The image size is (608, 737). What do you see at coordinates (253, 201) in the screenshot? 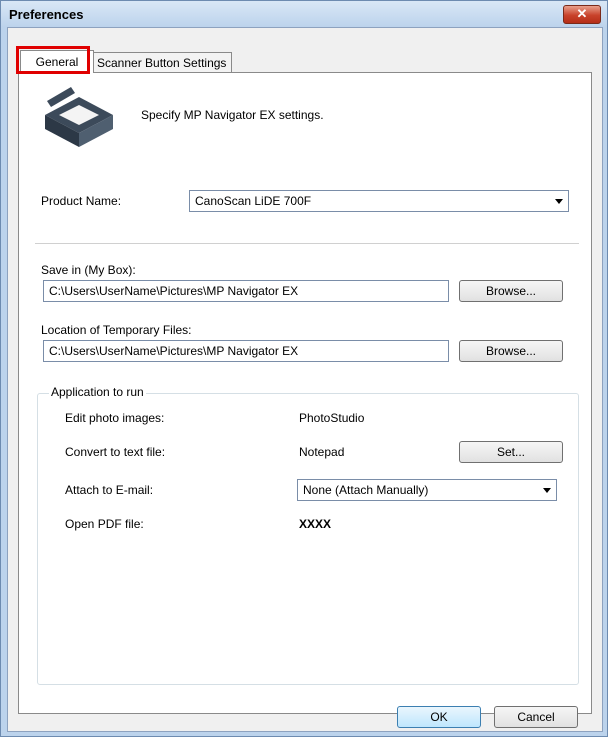
I see `product-name-value: CanoScan LiDE 700F` at bounding box center [253, 201].